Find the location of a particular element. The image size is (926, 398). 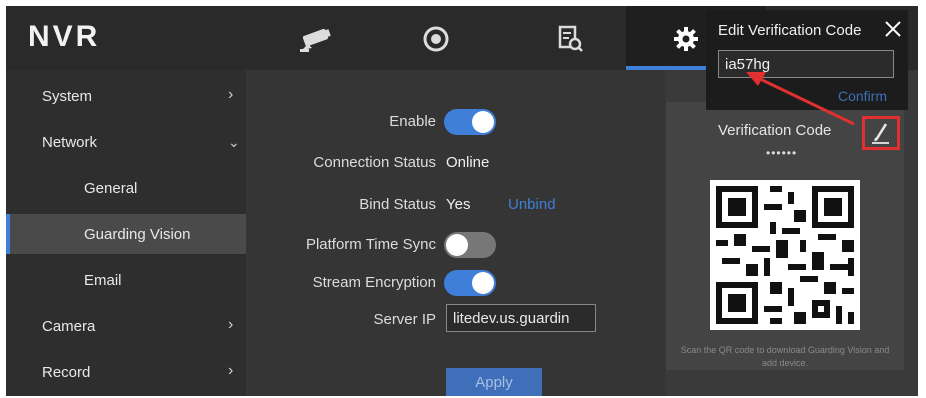

apply-button: Apply is located at coordinates (494, 382).